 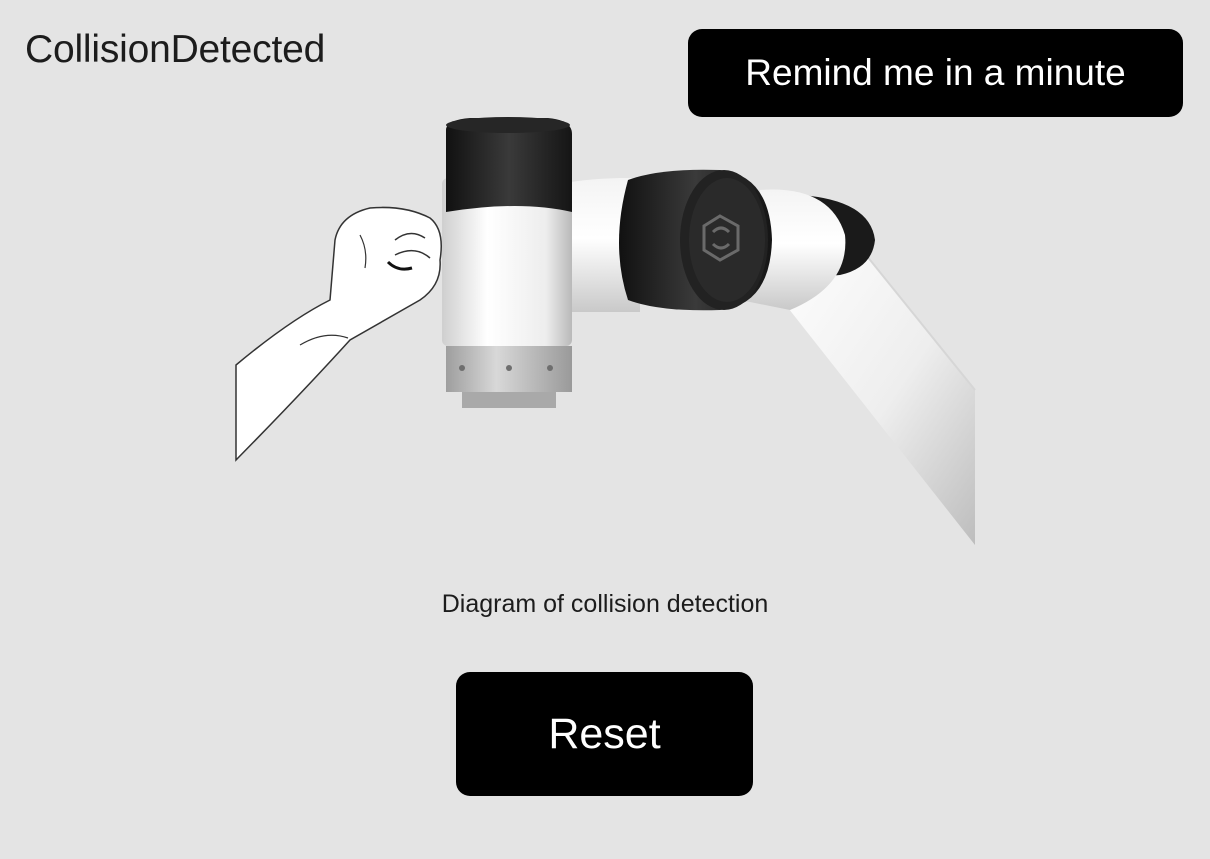 What do you see at coordinates (605, 604) in the screenshot?
I see `diagram-caption: Diagram of collision detection` at bounding box center [605, 604].